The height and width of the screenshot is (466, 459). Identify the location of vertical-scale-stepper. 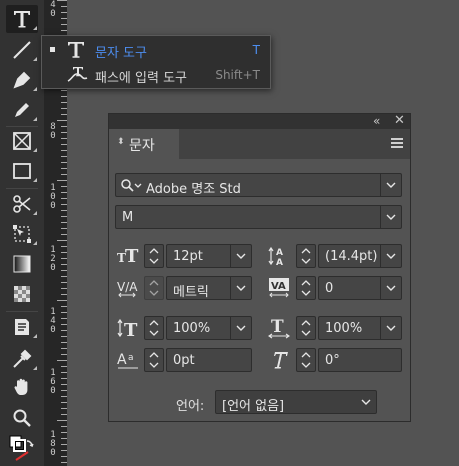
(154, 328).